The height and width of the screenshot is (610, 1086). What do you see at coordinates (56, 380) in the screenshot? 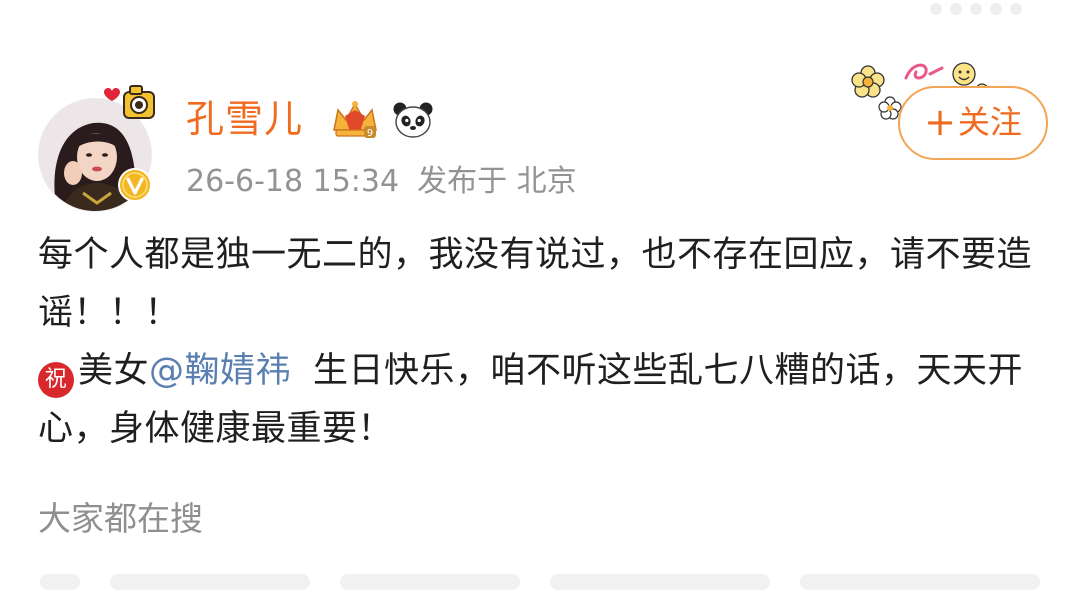
I see `zhu-icon: 祝` at bounding box center [56, 380].